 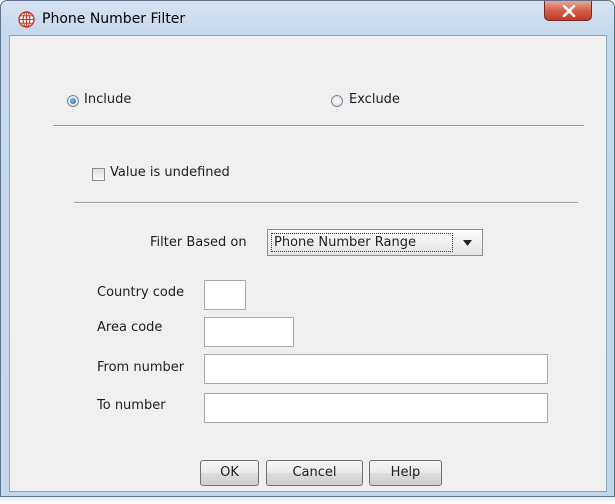 I want to click on country-code-input, so click(x=225, y=295).